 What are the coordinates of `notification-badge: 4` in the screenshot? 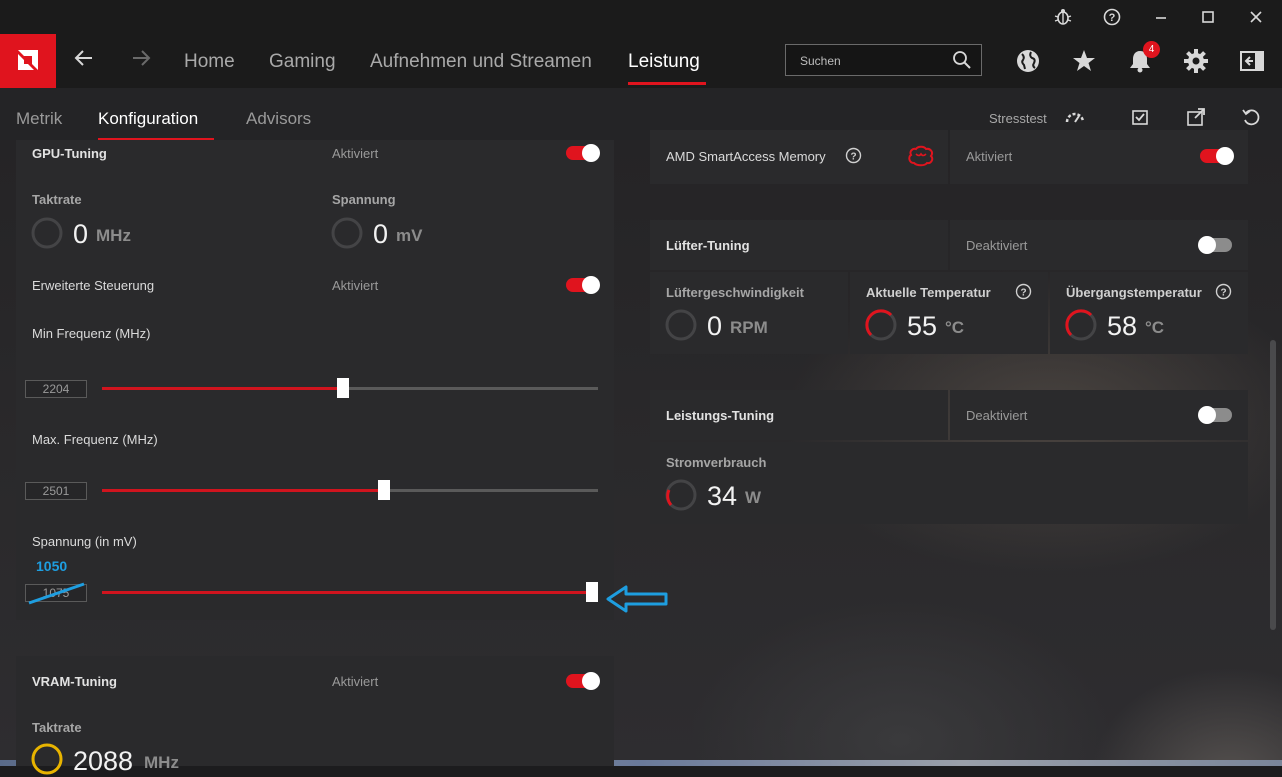 It's located at (1151, 49).